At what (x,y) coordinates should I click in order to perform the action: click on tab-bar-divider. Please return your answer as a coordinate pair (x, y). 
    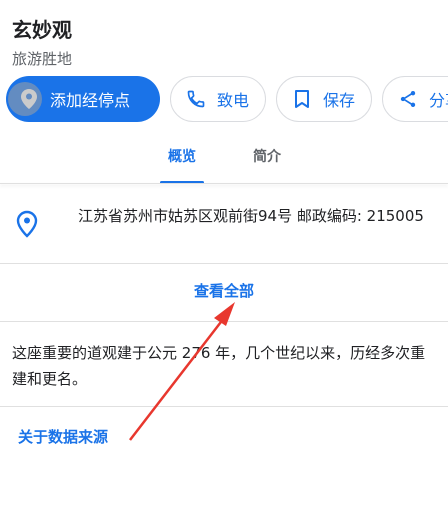
    Looking at the image, I should click on (224, 183).